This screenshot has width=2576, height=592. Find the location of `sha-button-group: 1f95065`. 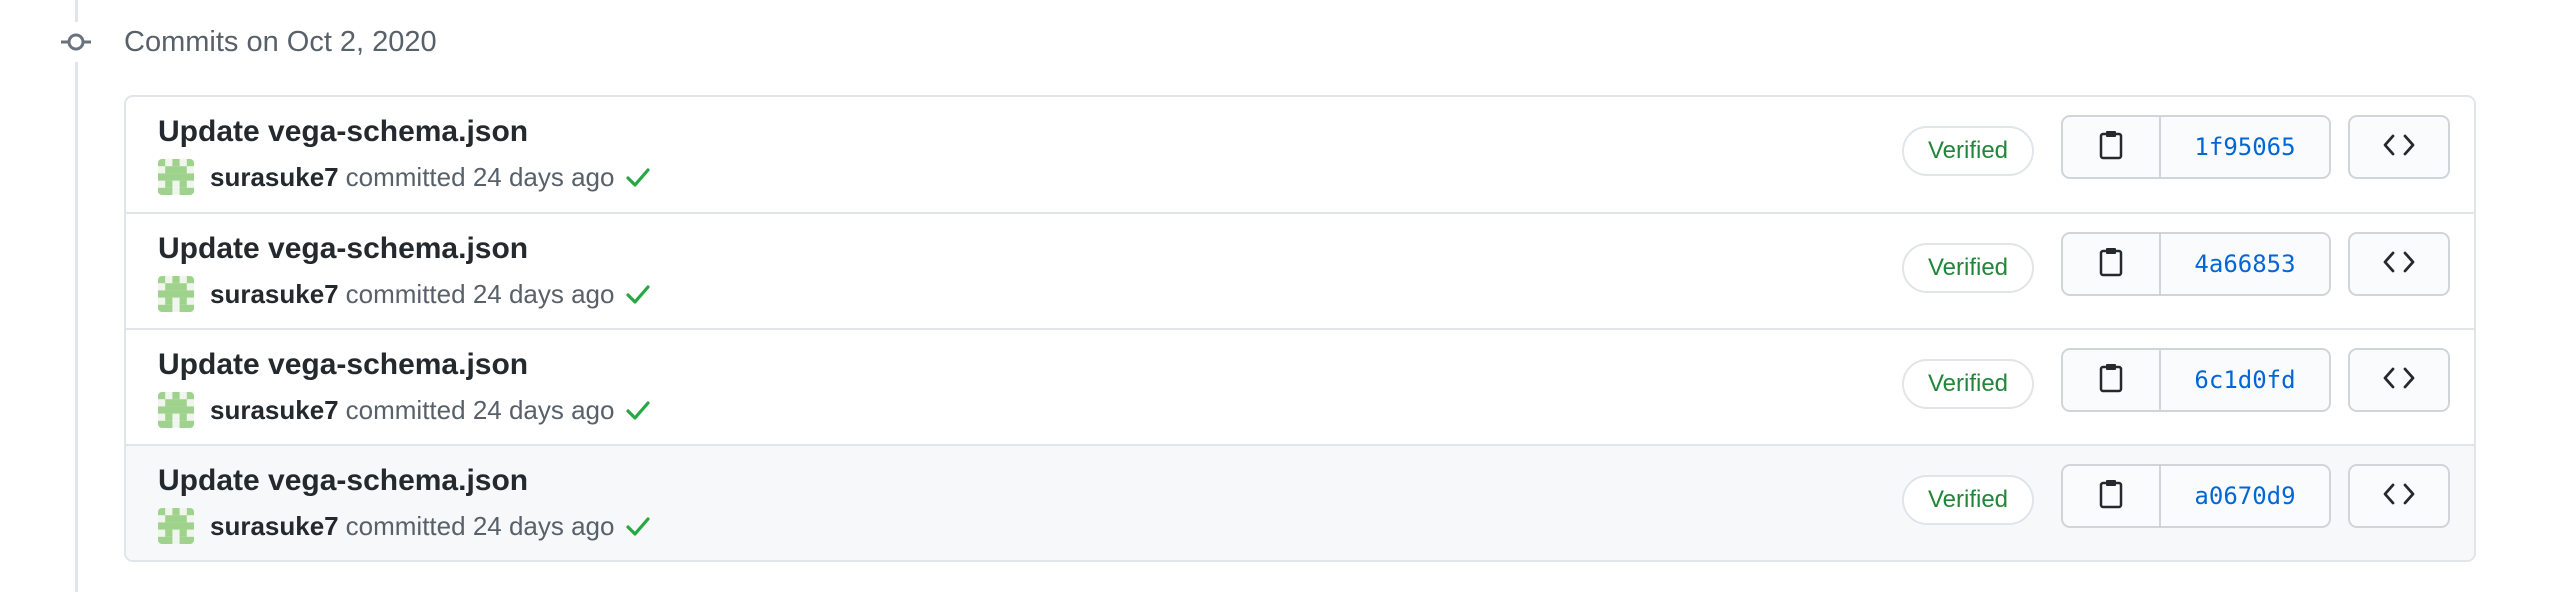

sha-button-group: 1f95065 is located at coordinates (2196, 147).